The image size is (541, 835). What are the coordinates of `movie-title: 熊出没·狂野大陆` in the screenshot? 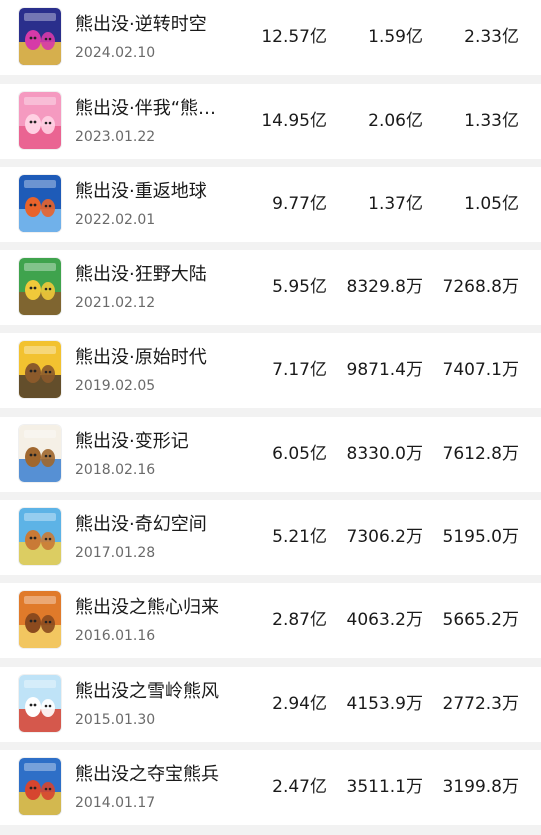 It's located at (155, 275).